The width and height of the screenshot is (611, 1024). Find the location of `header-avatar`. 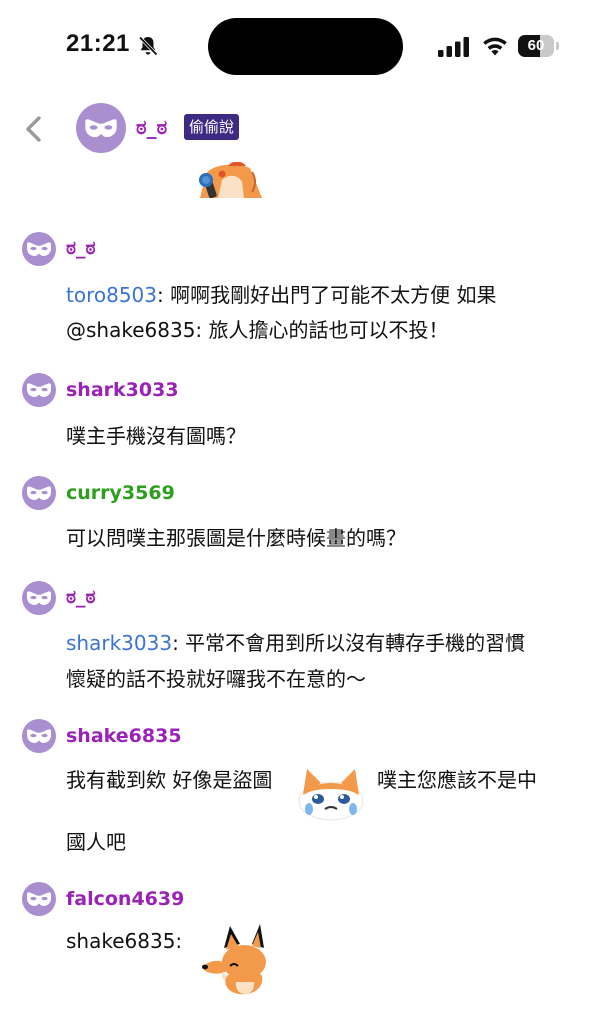

header-avatar is located at coordinates (101, 128).